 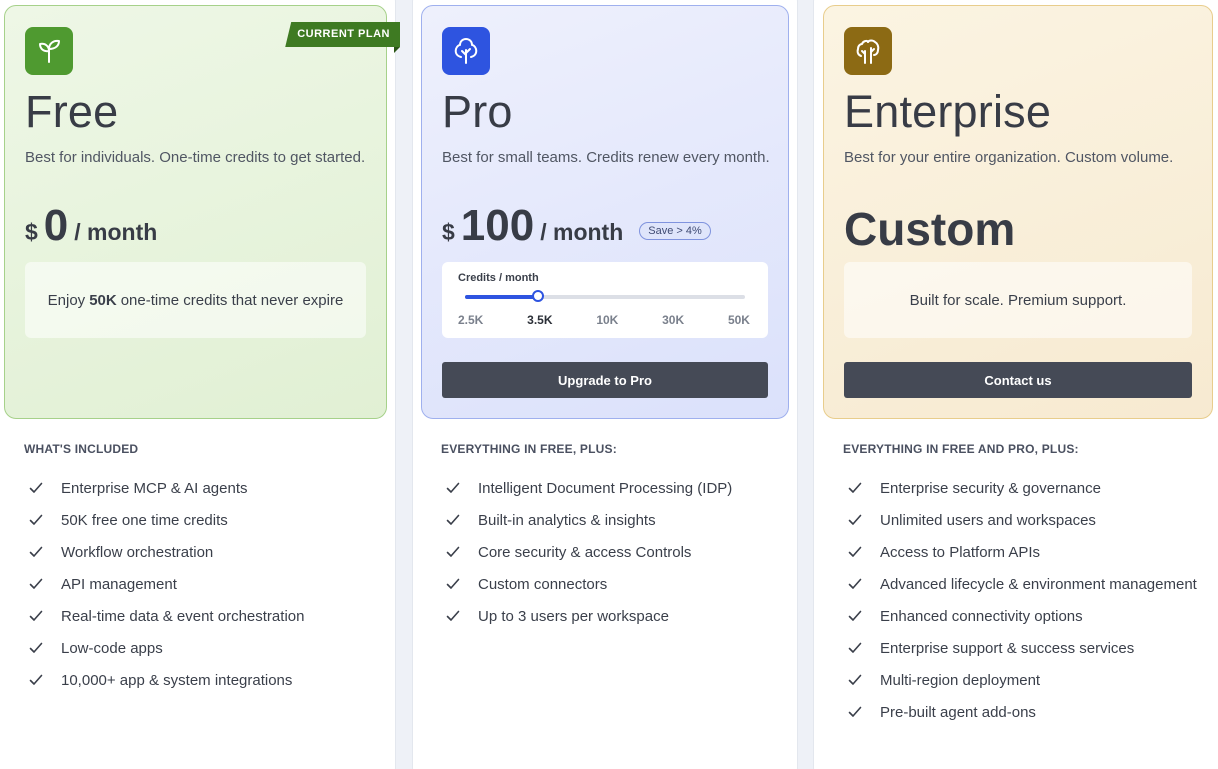 What do you see at coordinates (543, 584) in the screenshot?
I see `feature-label: Custom connectors` at bounding box center [543, 584].